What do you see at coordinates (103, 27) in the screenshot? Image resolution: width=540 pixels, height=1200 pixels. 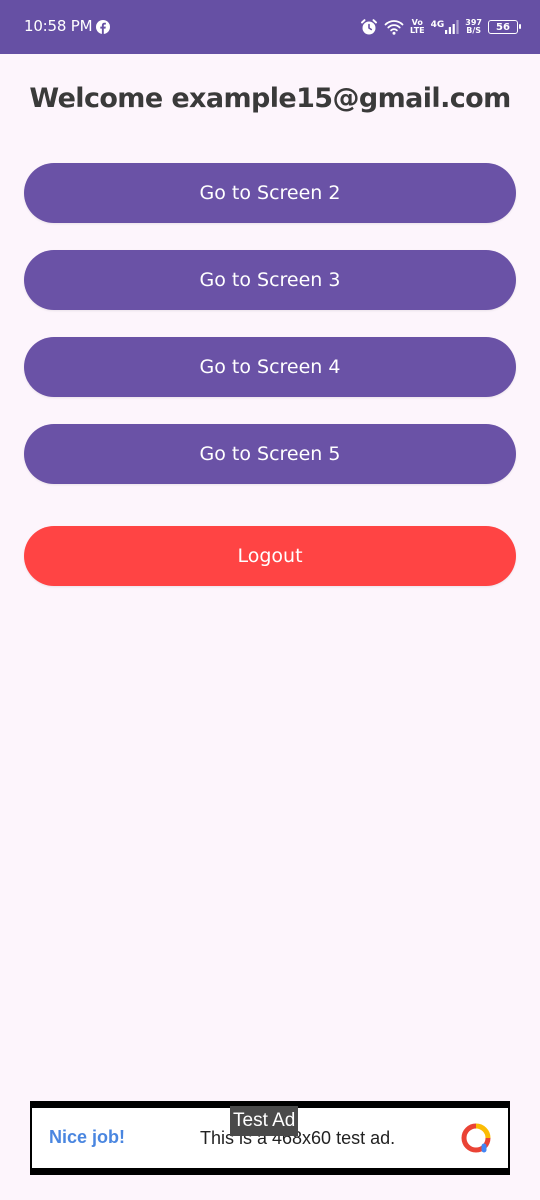 I see `facebook-icon` at bounding box center [103, 27].